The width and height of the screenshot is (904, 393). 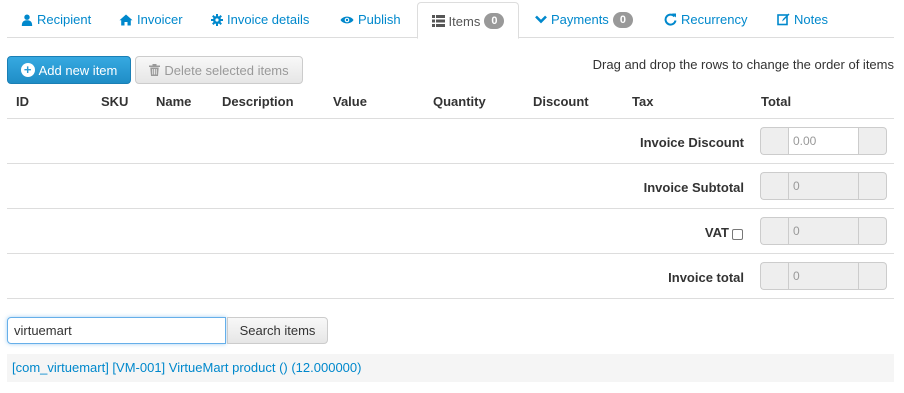 What do you see at coordinates (64, 19) in the screenshot?
I see `tab-label: Recipient` at bounding box center [64, 19].